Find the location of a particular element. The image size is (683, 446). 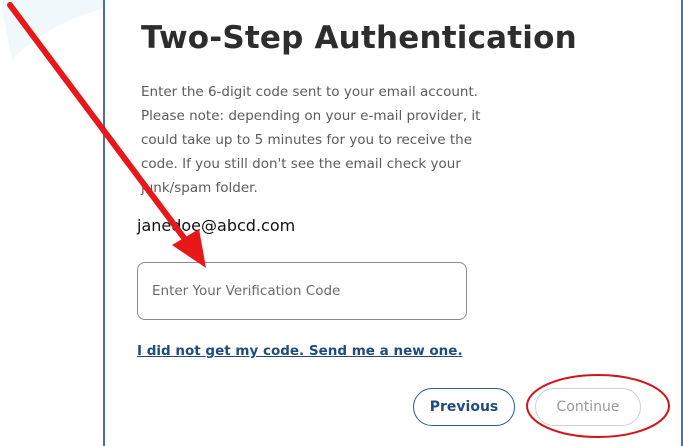

previous-button: Previous is located at coordinates (464, 407).